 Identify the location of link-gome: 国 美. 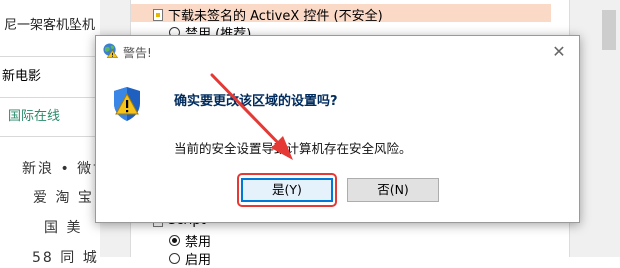
(63, 227).